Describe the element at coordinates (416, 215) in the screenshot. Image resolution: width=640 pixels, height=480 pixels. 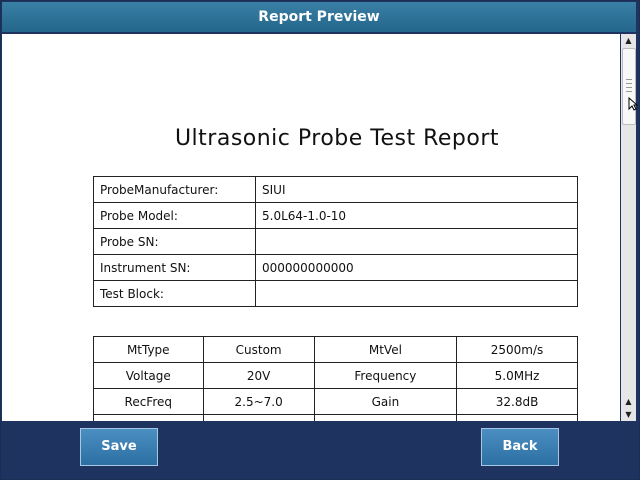
I see `info-value: 5.0L64-1.0-10` at that location.